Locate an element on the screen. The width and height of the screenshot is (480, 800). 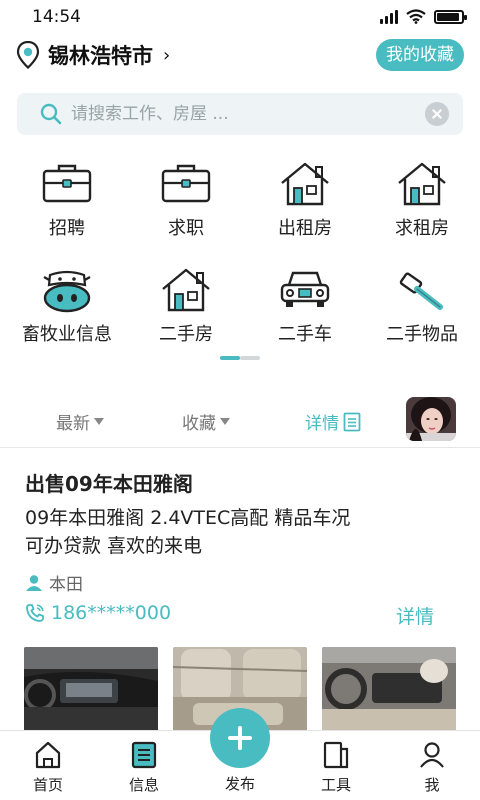
detail-view-toggle: 详情 is located at coordinates (333, 421).